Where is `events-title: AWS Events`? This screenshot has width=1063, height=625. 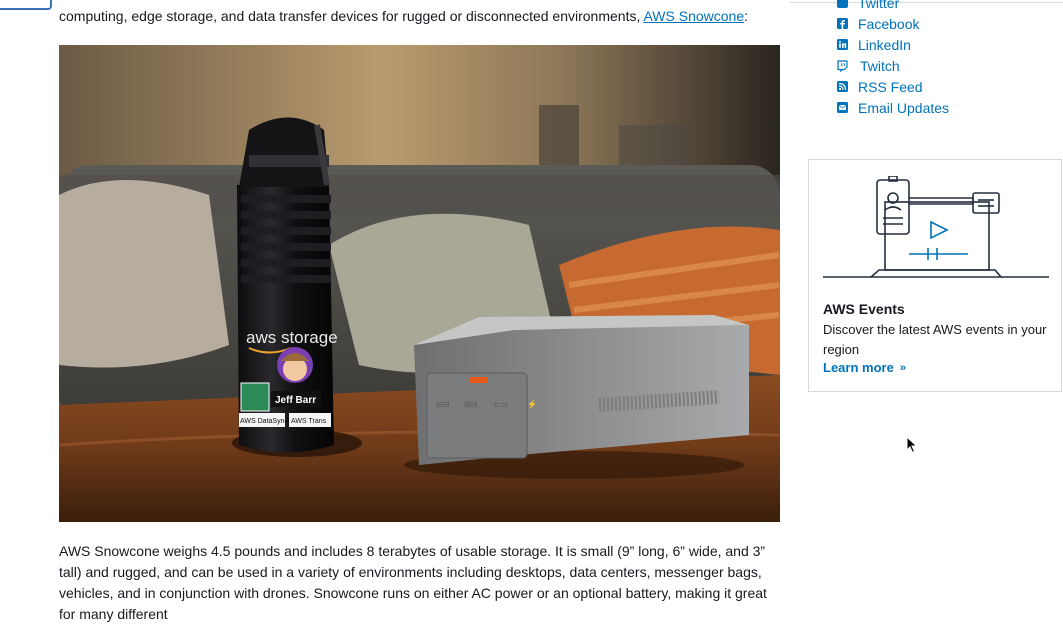
events-title: AWS Events is located at coordinates (864, 309).